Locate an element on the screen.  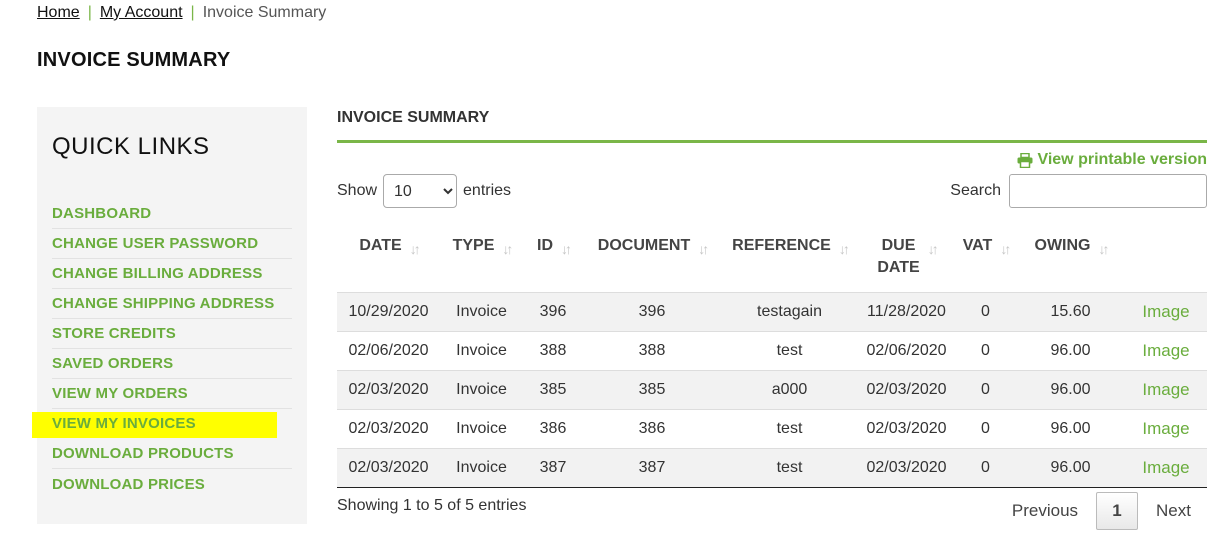
due-date-label-line1: DUE is located at coordinates (898, 245).